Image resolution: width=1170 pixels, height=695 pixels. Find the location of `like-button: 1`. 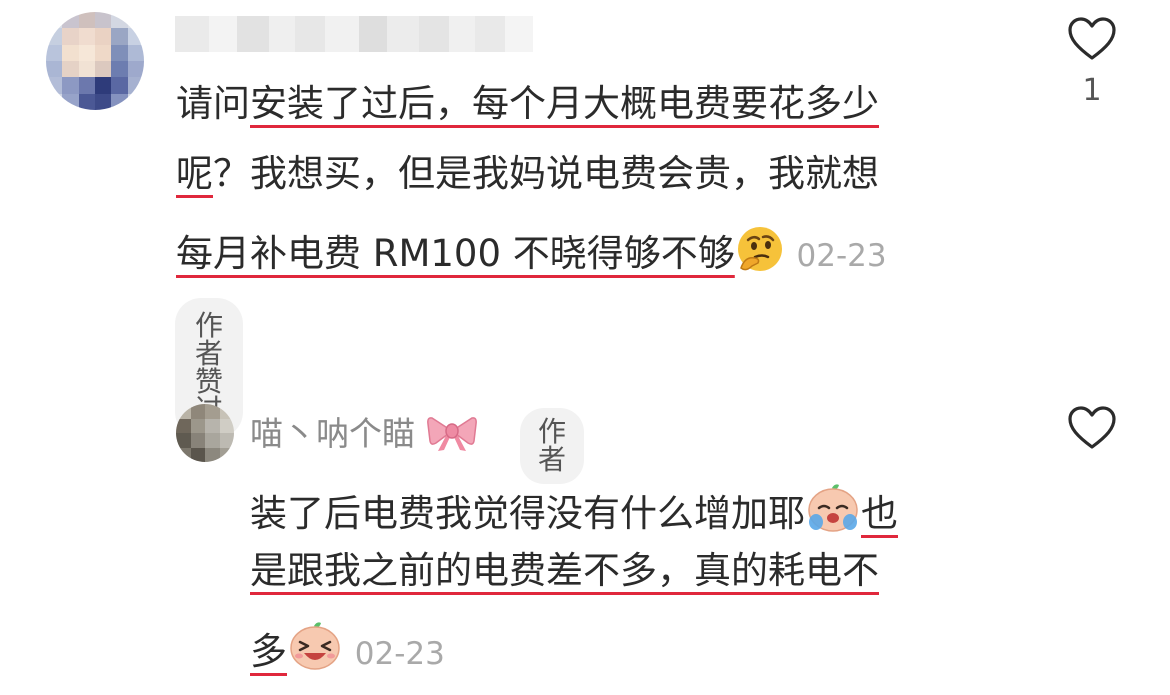

like-button: 1 is located at coordinates (1092, 61).